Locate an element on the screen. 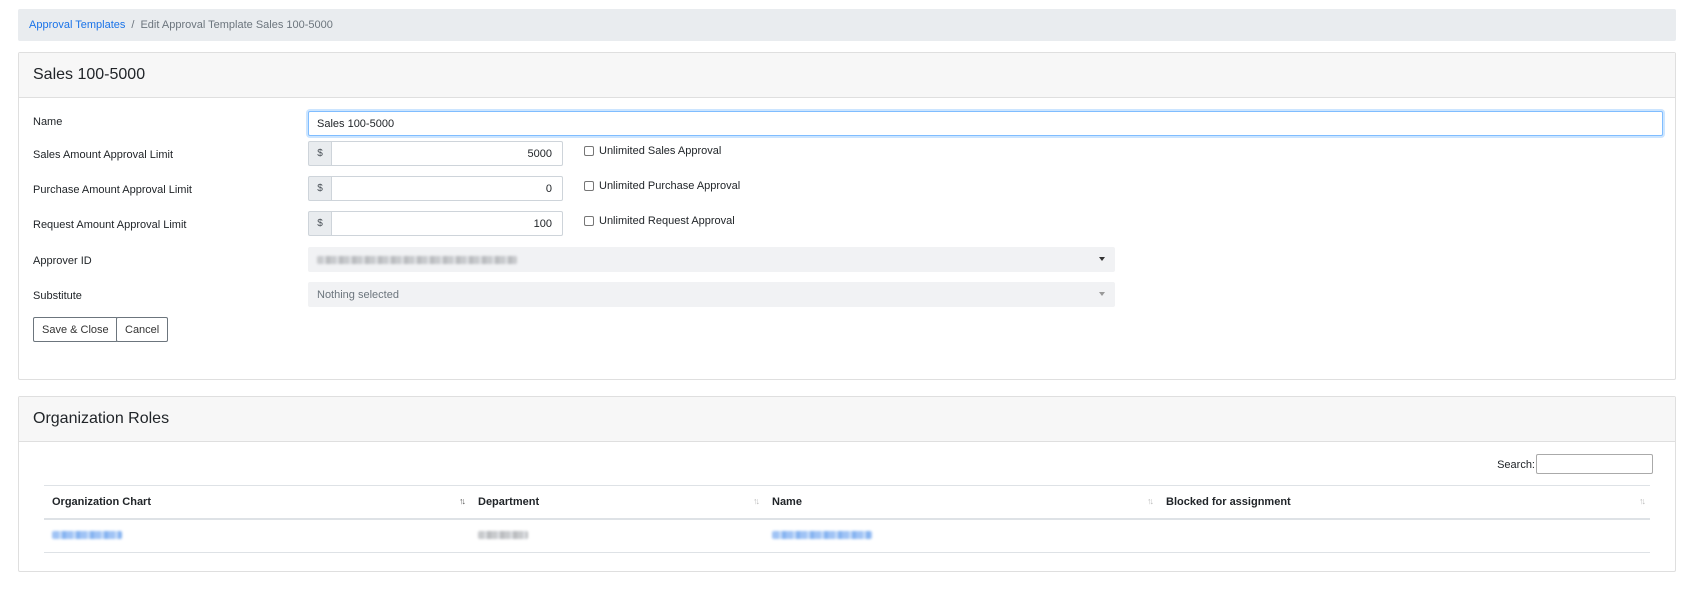 Image resolution: width=1694 pixels, height=612 pixels. purchase-limit-label: Purchase Amount Approval Limit is located at coordinates (112, 190).